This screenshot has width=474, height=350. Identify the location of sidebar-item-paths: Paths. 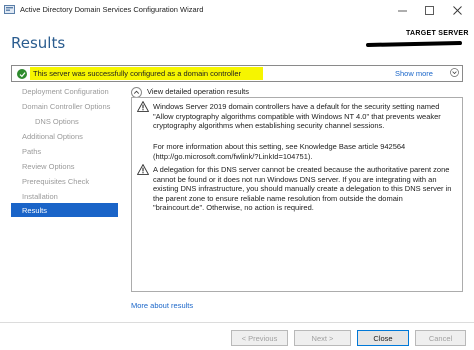
(64, 151).